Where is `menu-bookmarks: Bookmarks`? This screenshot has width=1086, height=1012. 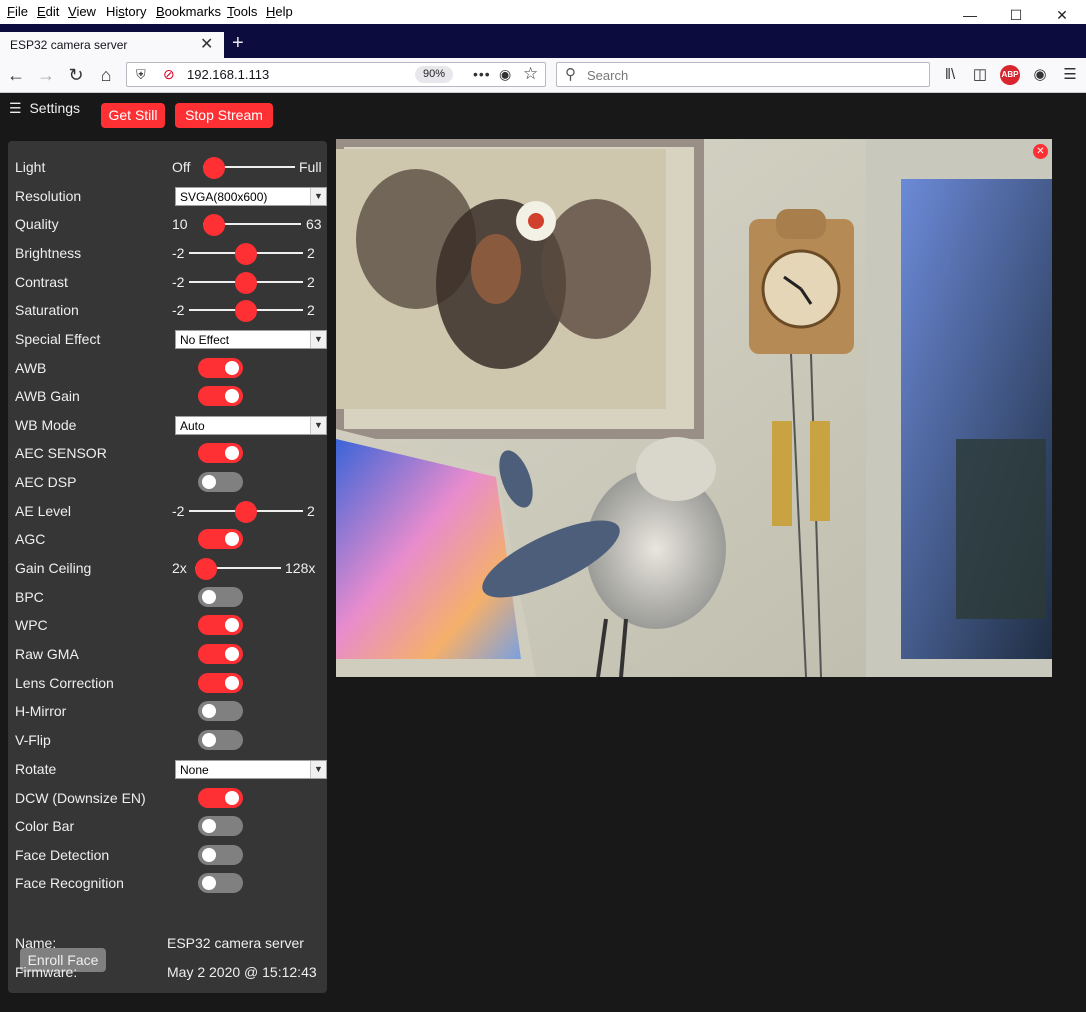
menu-bookmarks: Bookmarks is located at coordinates (188, 11).